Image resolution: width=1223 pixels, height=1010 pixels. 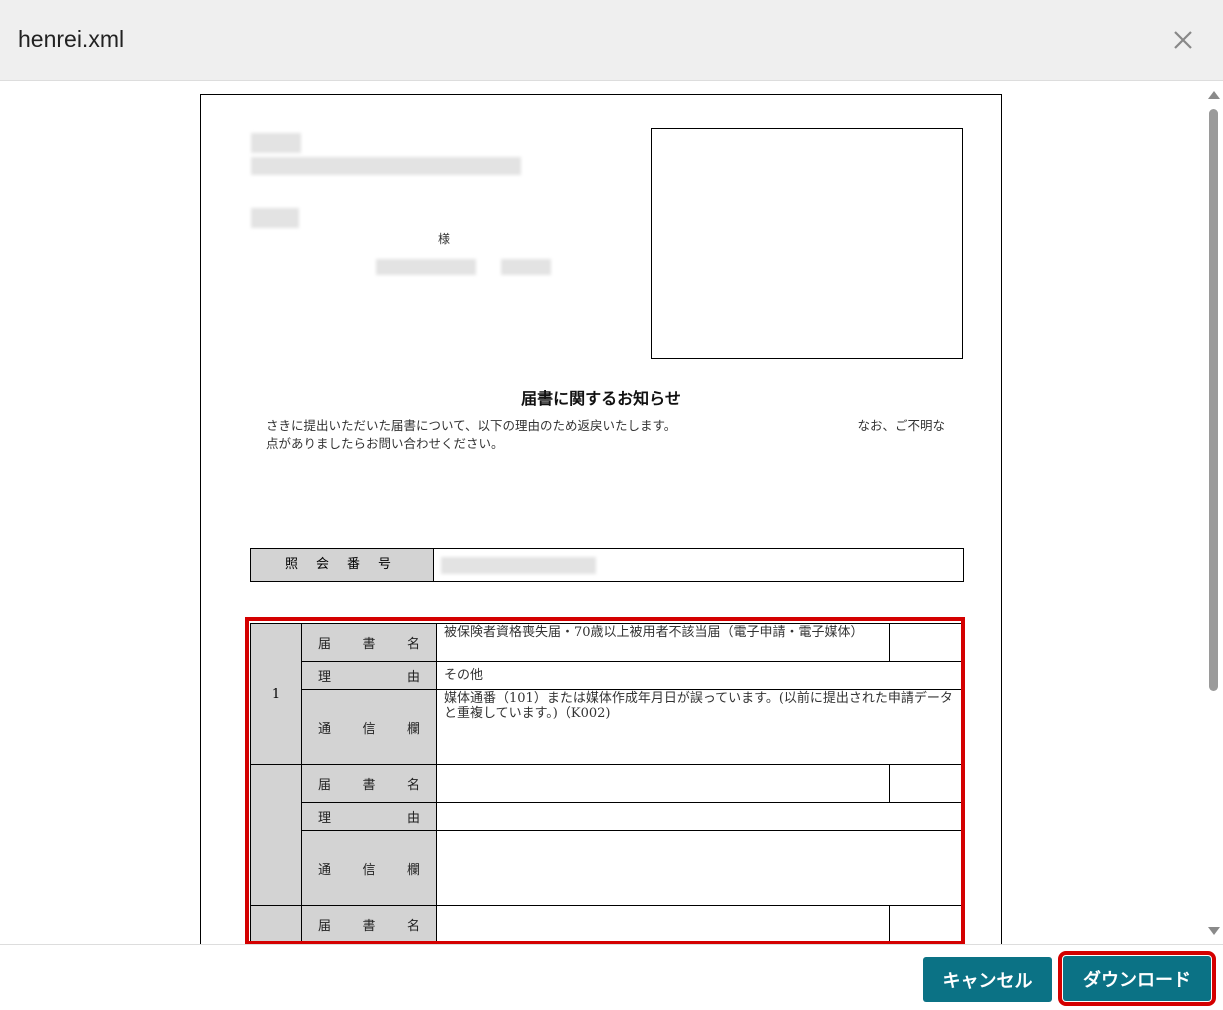 I want to click on notice-title: 届書に関するお知らせ, so click(x=601, y=398).